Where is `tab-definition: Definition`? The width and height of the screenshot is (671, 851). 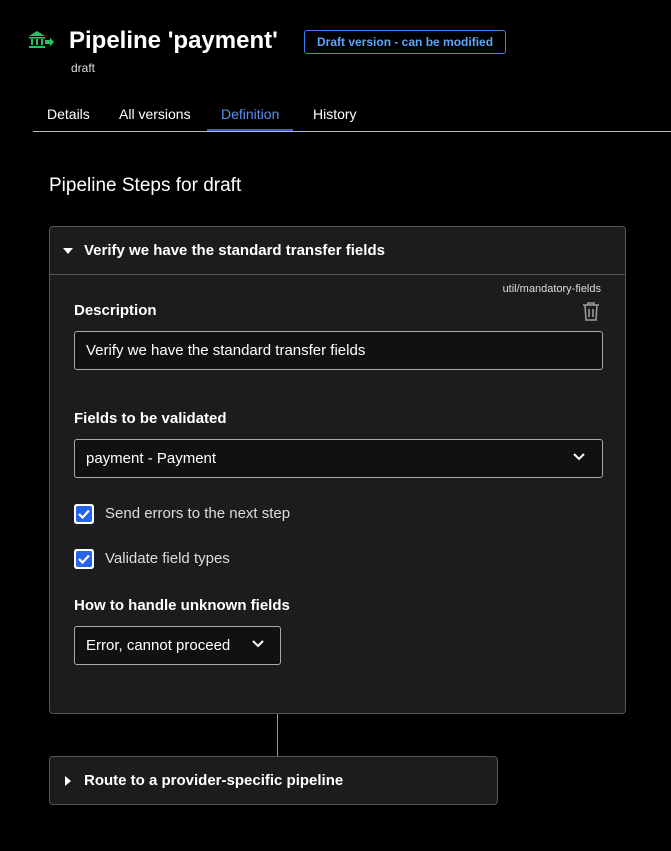 tab-definition: Definition is located at coordinates (250, 113).